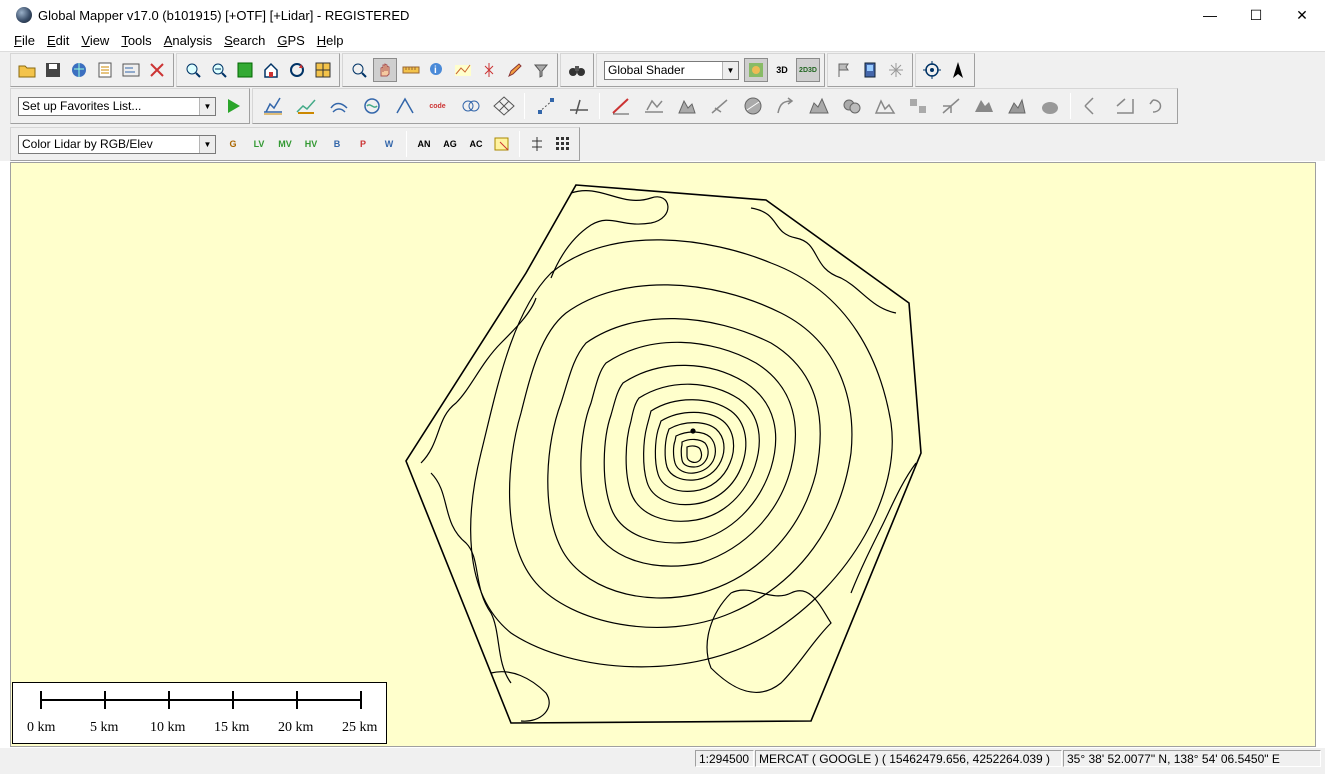 The height and width of the screenshot is (774, 1325). I want to click on lidar-tool-16-icon, so click(1157, 106).